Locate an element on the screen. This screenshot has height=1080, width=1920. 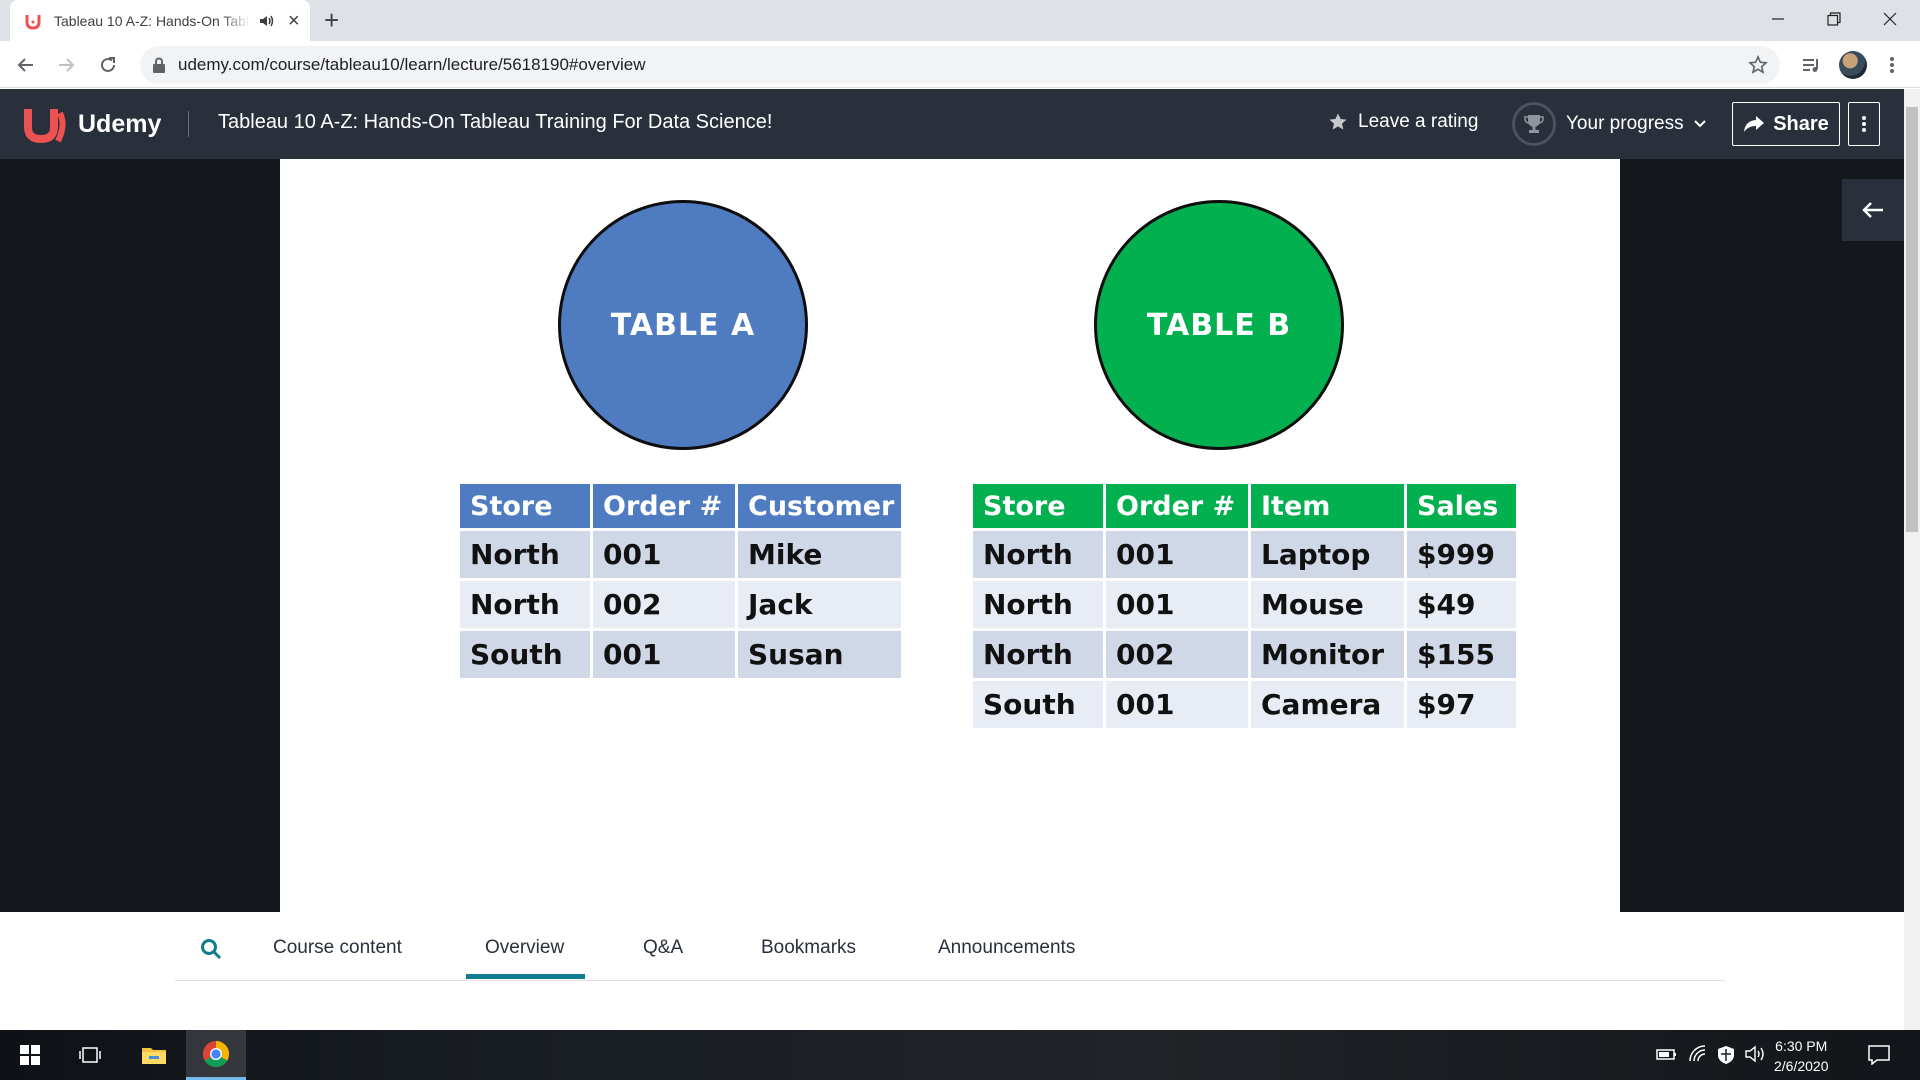
udemy-favicon-icon is located at coordinates (33, 22).